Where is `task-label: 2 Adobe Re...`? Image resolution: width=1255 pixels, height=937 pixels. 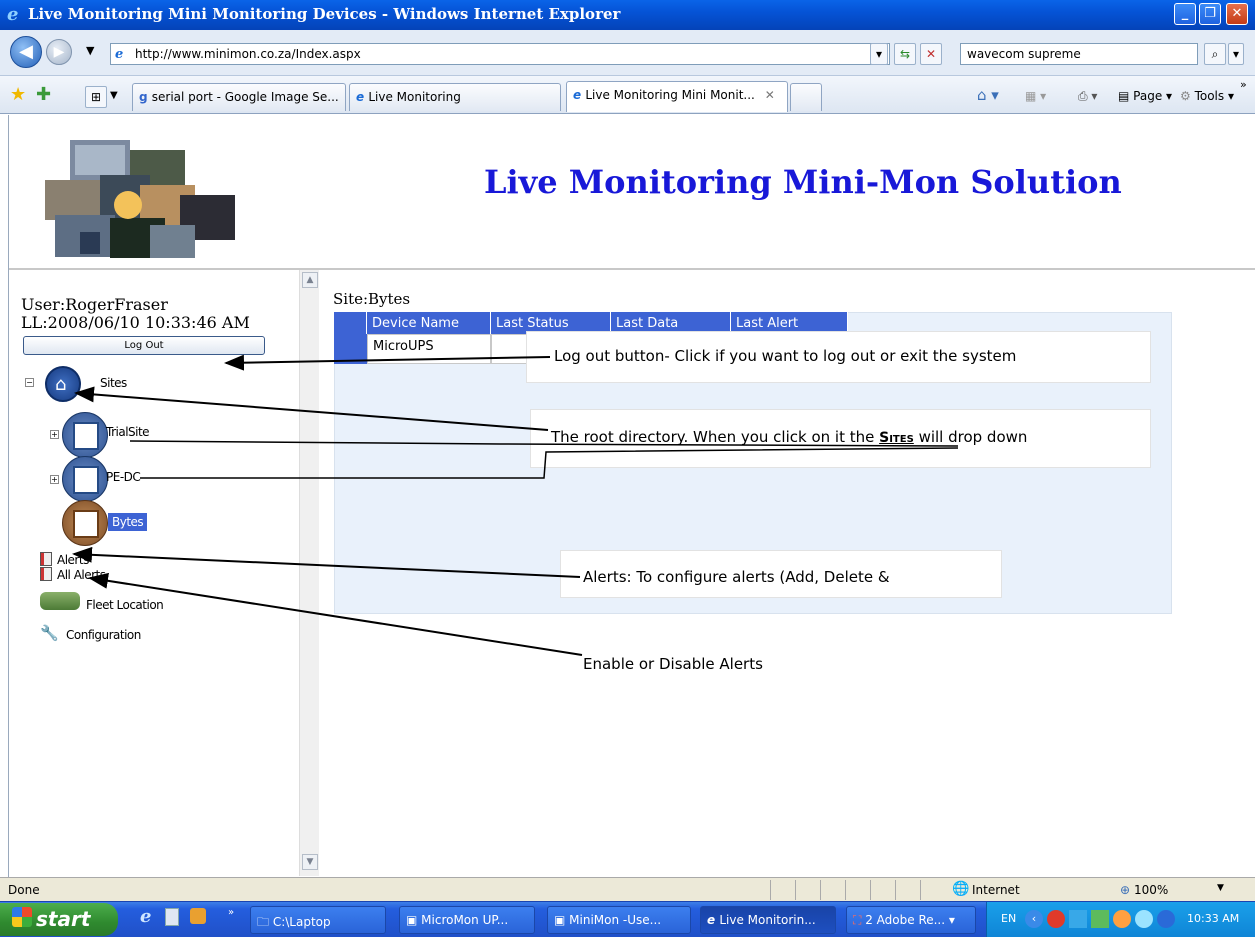
task-label: 2 Adobe Re... is located at coordinates (905, 920).